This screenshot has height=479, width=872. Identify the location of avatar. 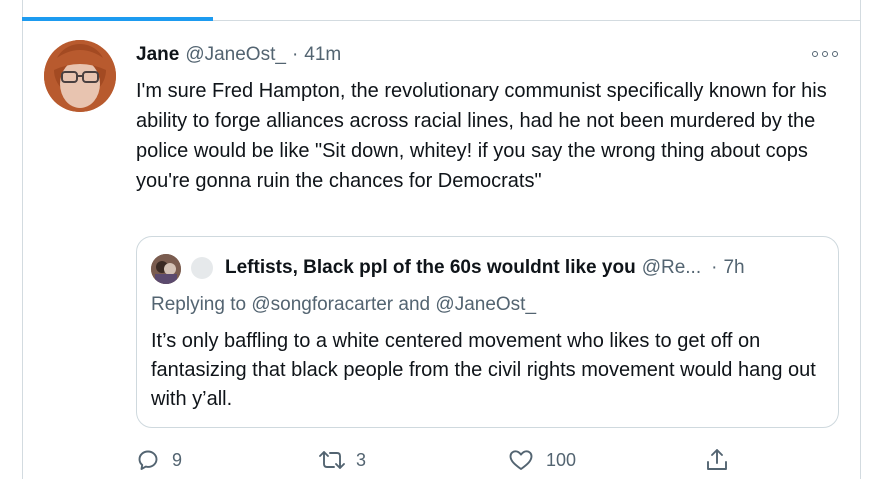
(80, 76).